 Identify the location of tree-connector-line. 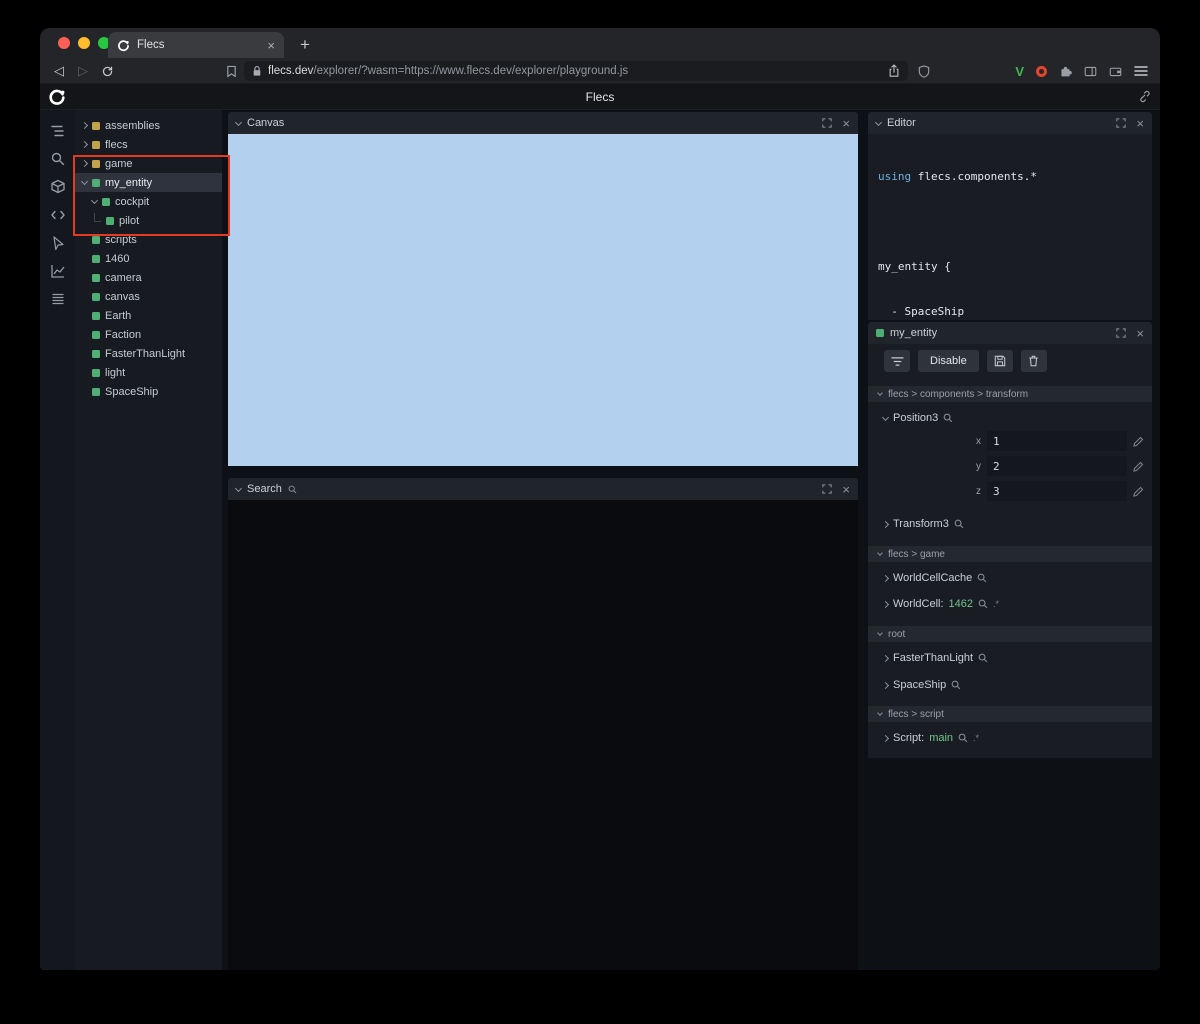
(97, 217).